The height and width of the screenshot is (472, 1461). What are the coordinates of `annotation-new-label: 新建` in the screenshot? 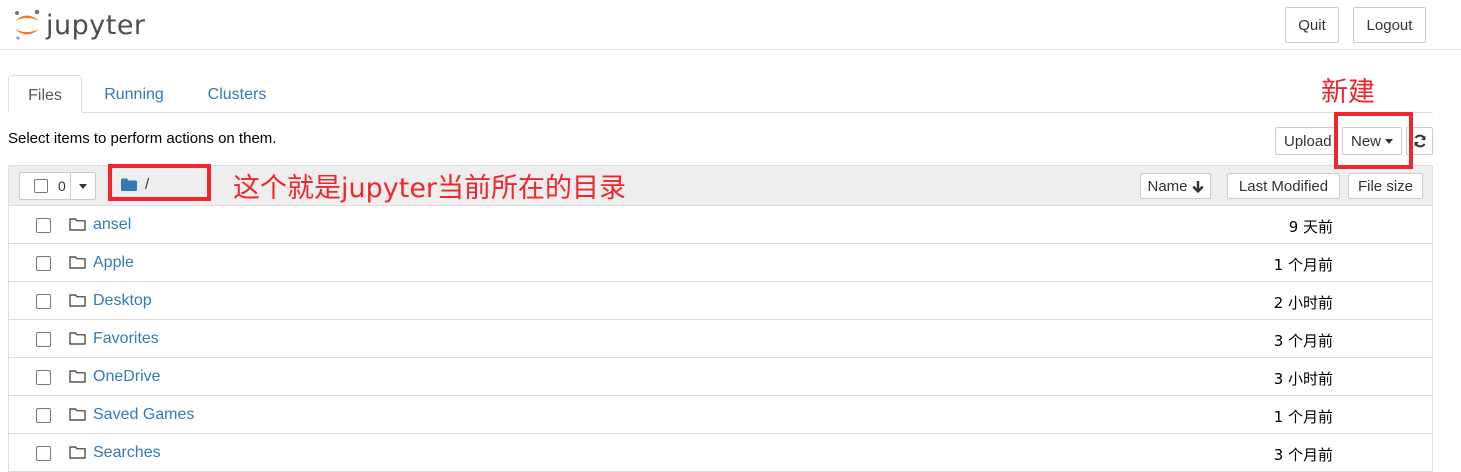 It's located at (1348, 92).